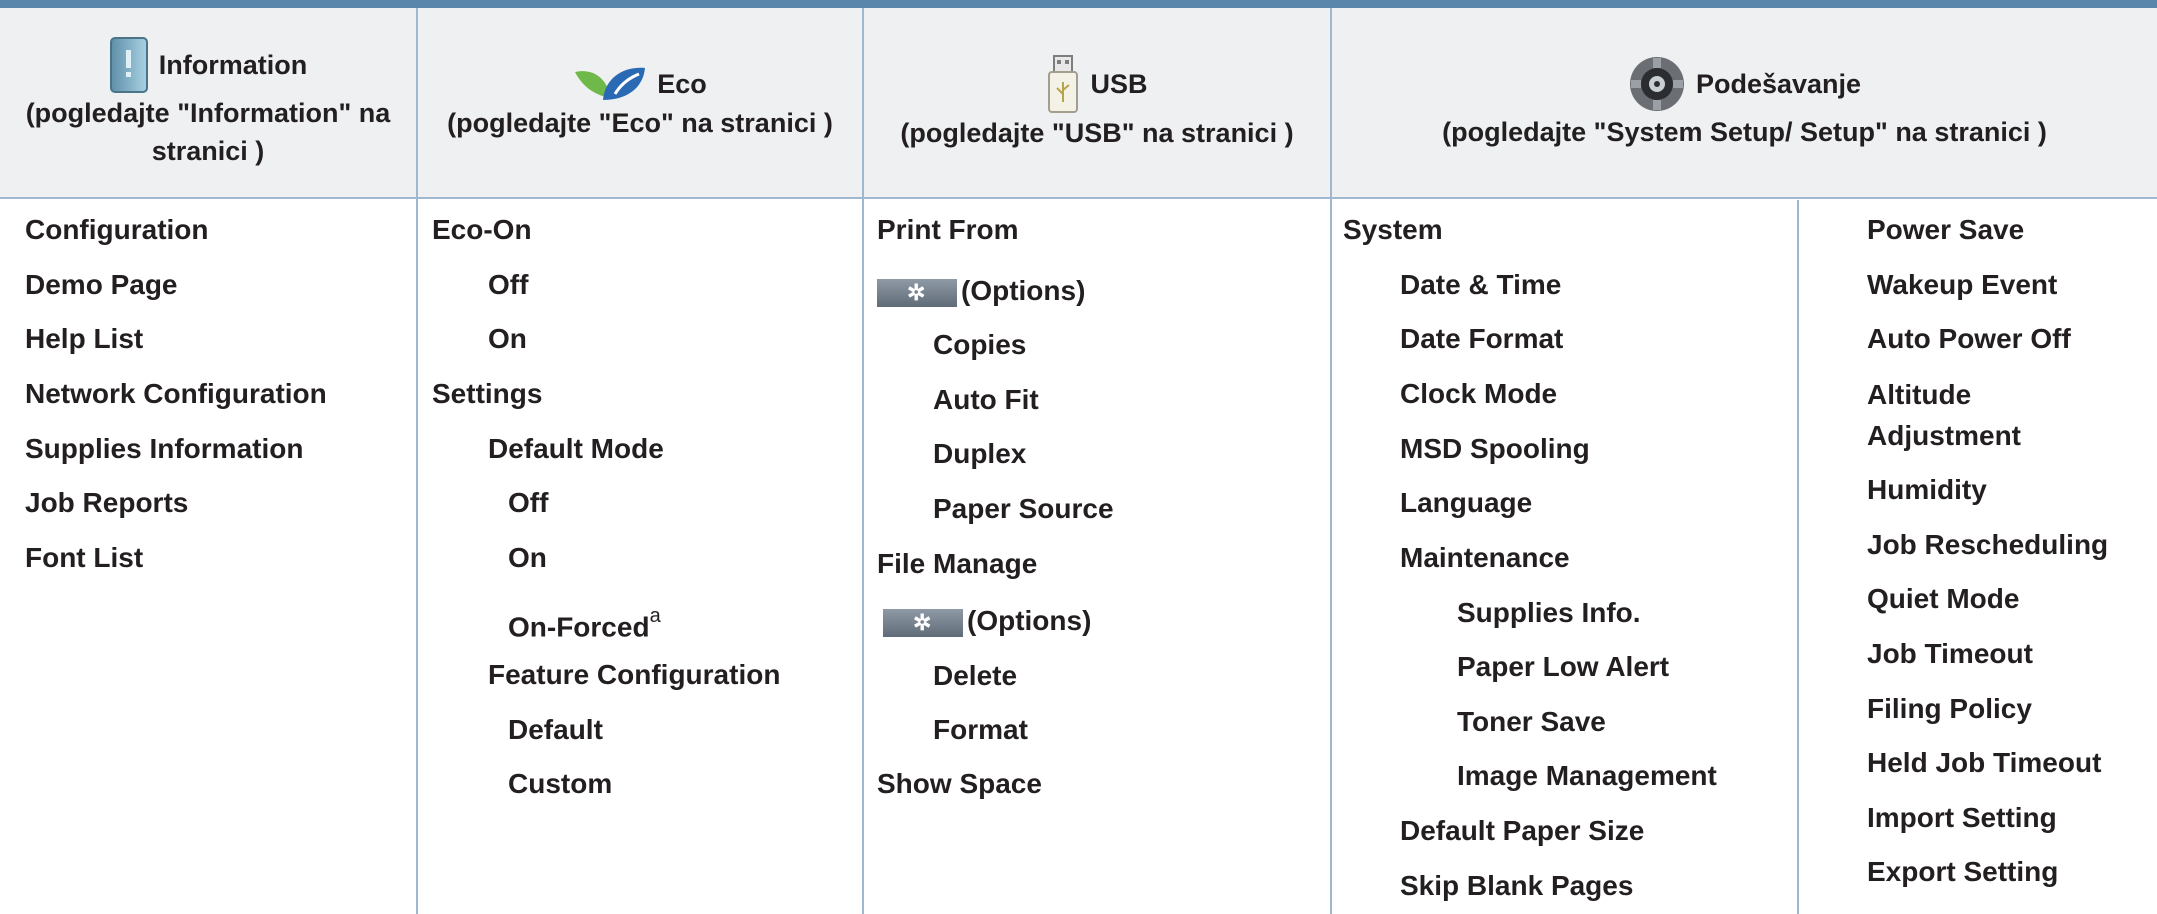 The width and height of the screenshot is (2157, 914). I want to click on footnote-marker: a, so click(655, 616).